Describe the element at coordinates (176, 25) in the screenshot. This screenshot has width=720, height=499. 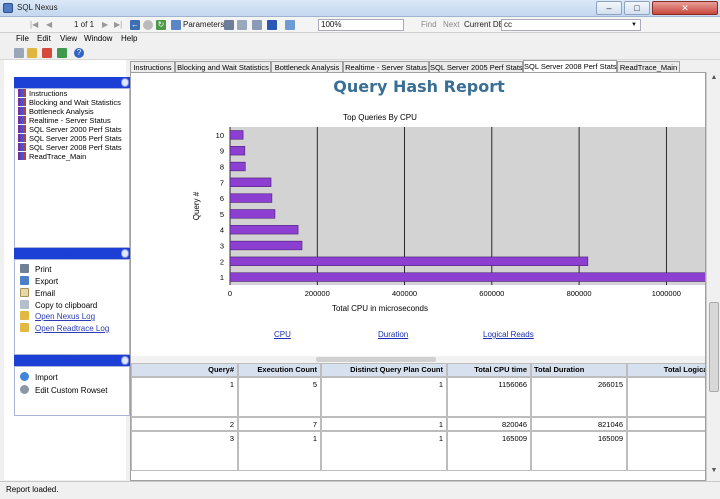
I see `parameters-icon` at that location.